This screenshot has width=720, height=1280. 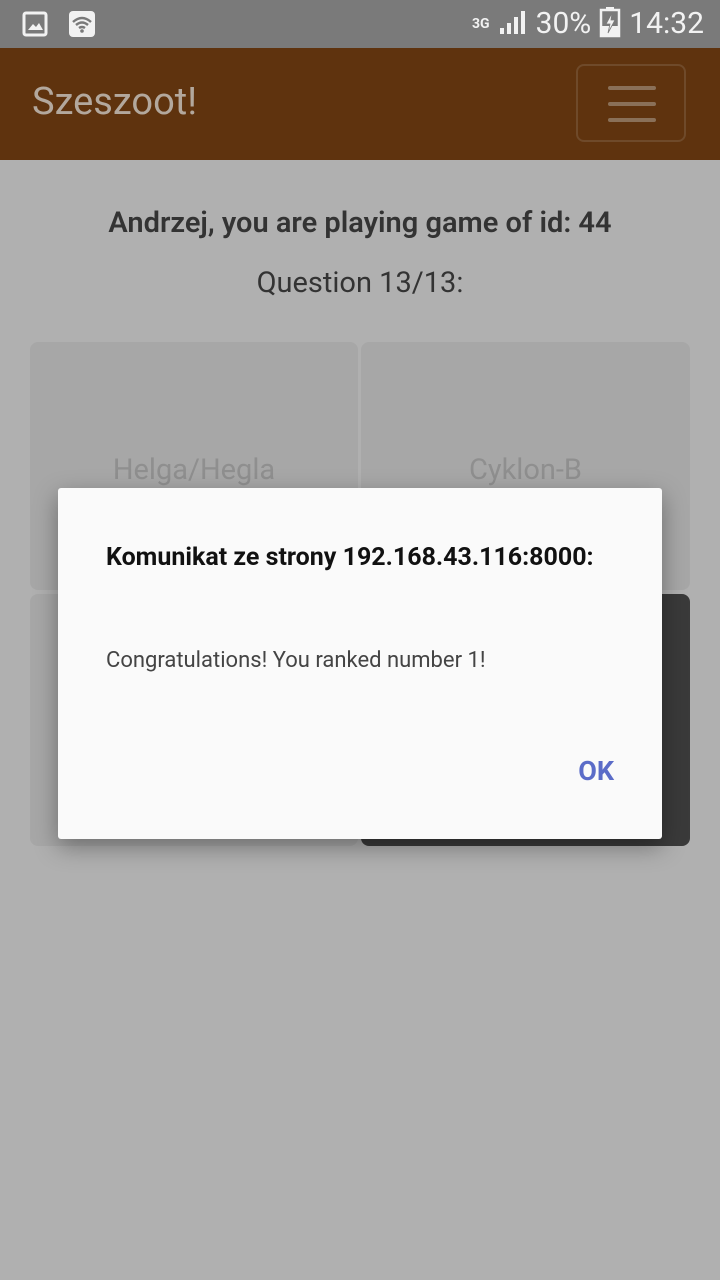 What do you see at coordinates (563, 23) in the screenshot?
I see `battery-percent: 30%` at bounding box center [563, 23].